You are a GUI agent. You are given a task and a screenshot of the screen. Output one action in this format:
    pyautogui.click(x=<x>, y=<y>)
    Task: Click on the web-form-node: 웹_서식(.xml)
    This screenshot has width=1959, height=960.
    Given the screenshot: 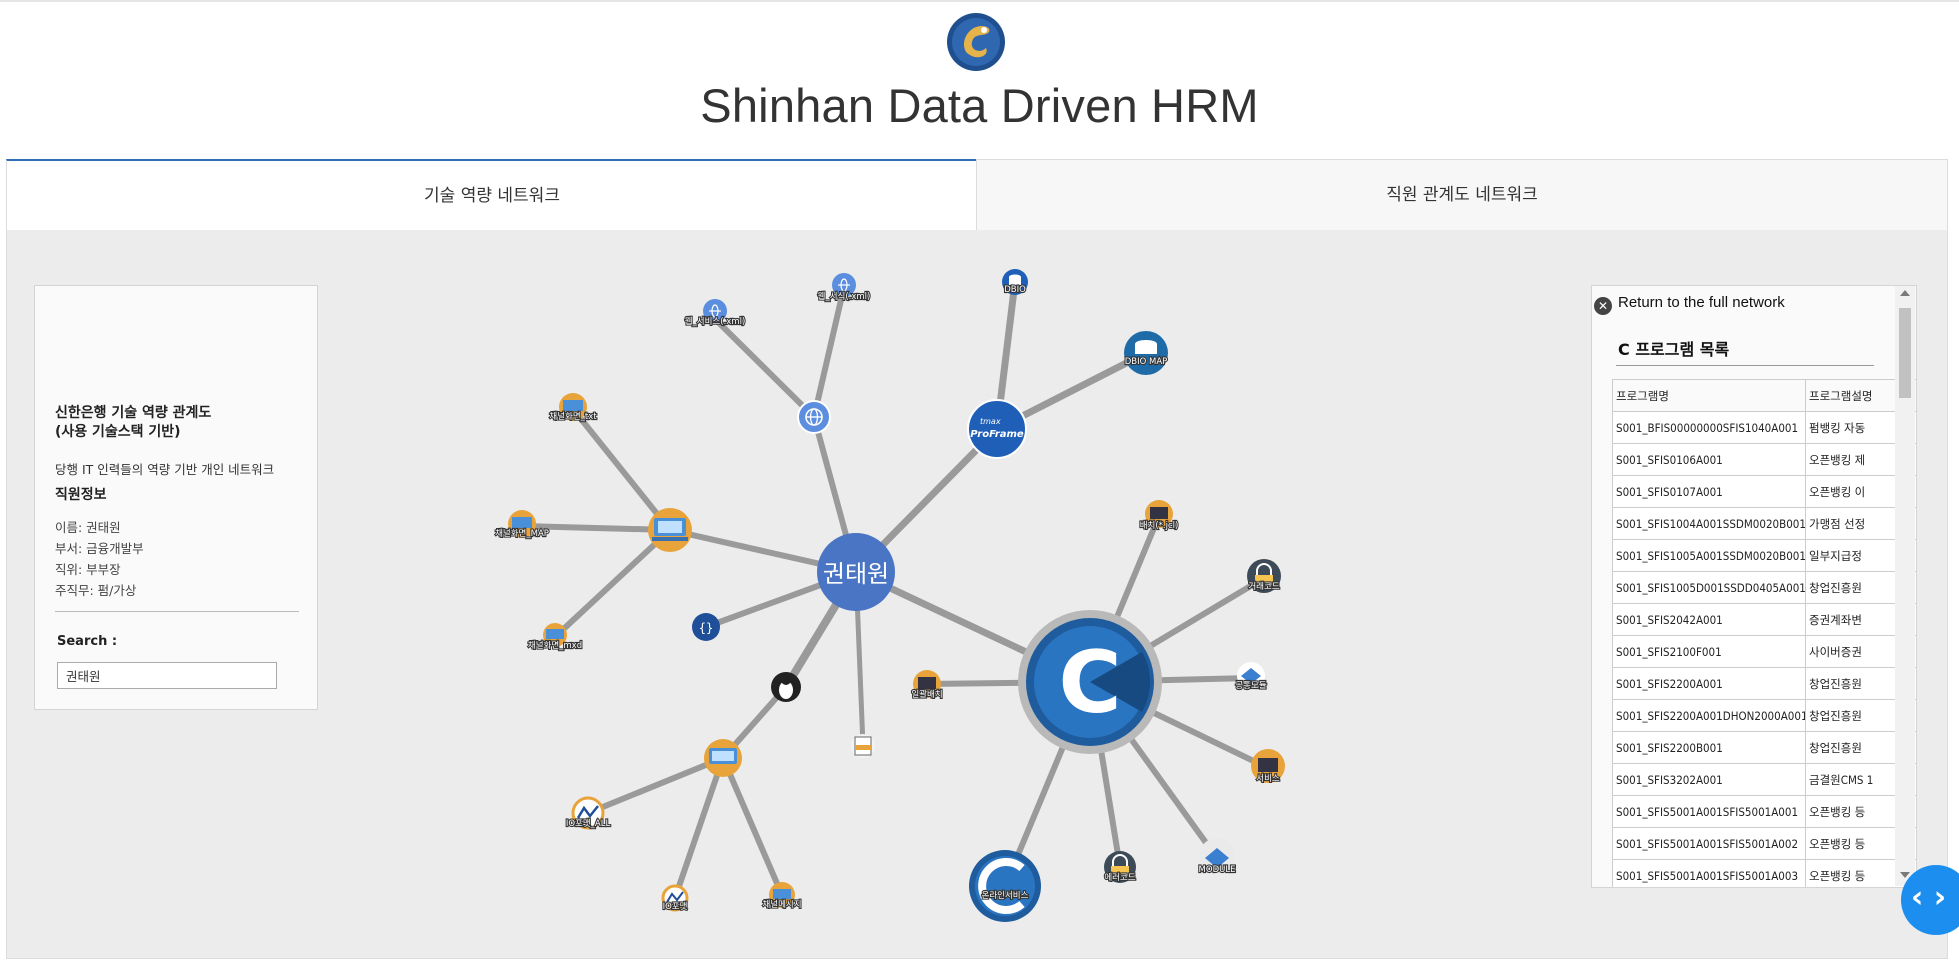 What is the action you would take?
    pyautogui.click(x=844, y=288)
    